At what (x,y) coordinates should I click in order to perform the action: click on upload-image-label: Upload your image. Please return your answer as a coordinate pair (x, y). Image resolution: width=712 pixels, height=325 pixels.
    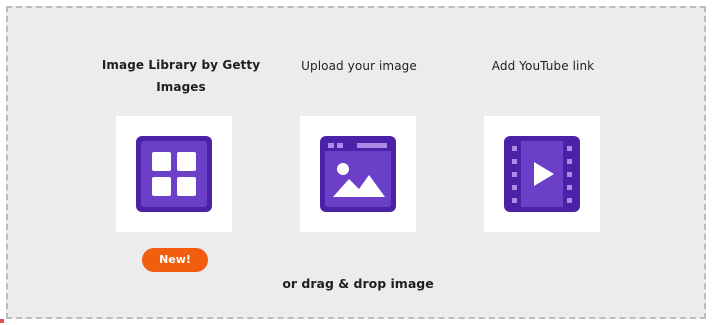
    Looking at the image, I should click on (359, 66).